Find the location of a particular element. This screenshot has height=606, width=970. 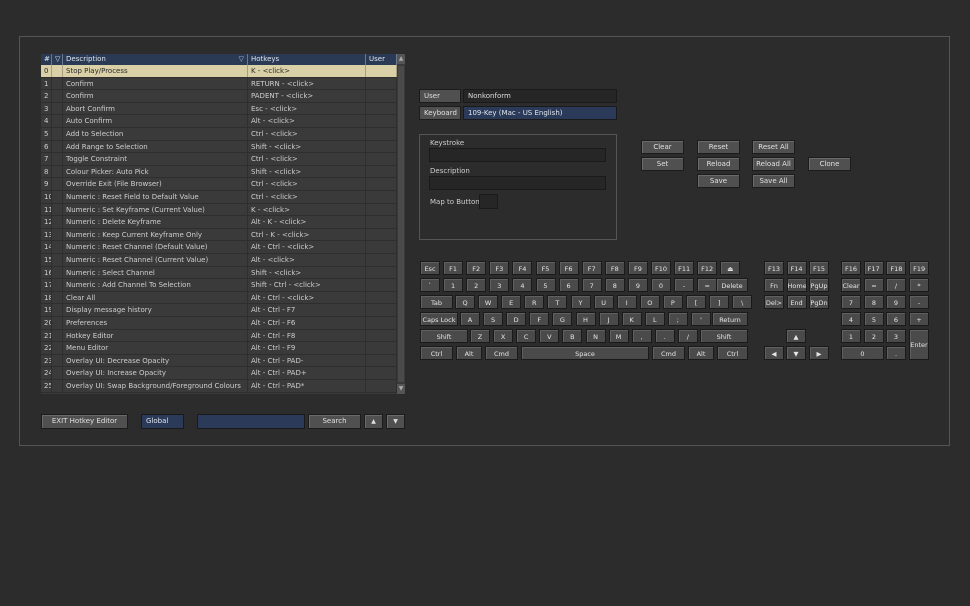

key-f1: F1 is located at coordinates (453, 268).